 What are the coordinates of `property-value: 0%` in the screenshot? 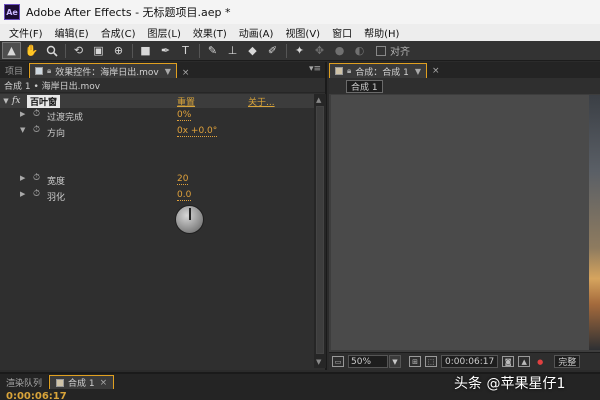 It's located at (184, 115).